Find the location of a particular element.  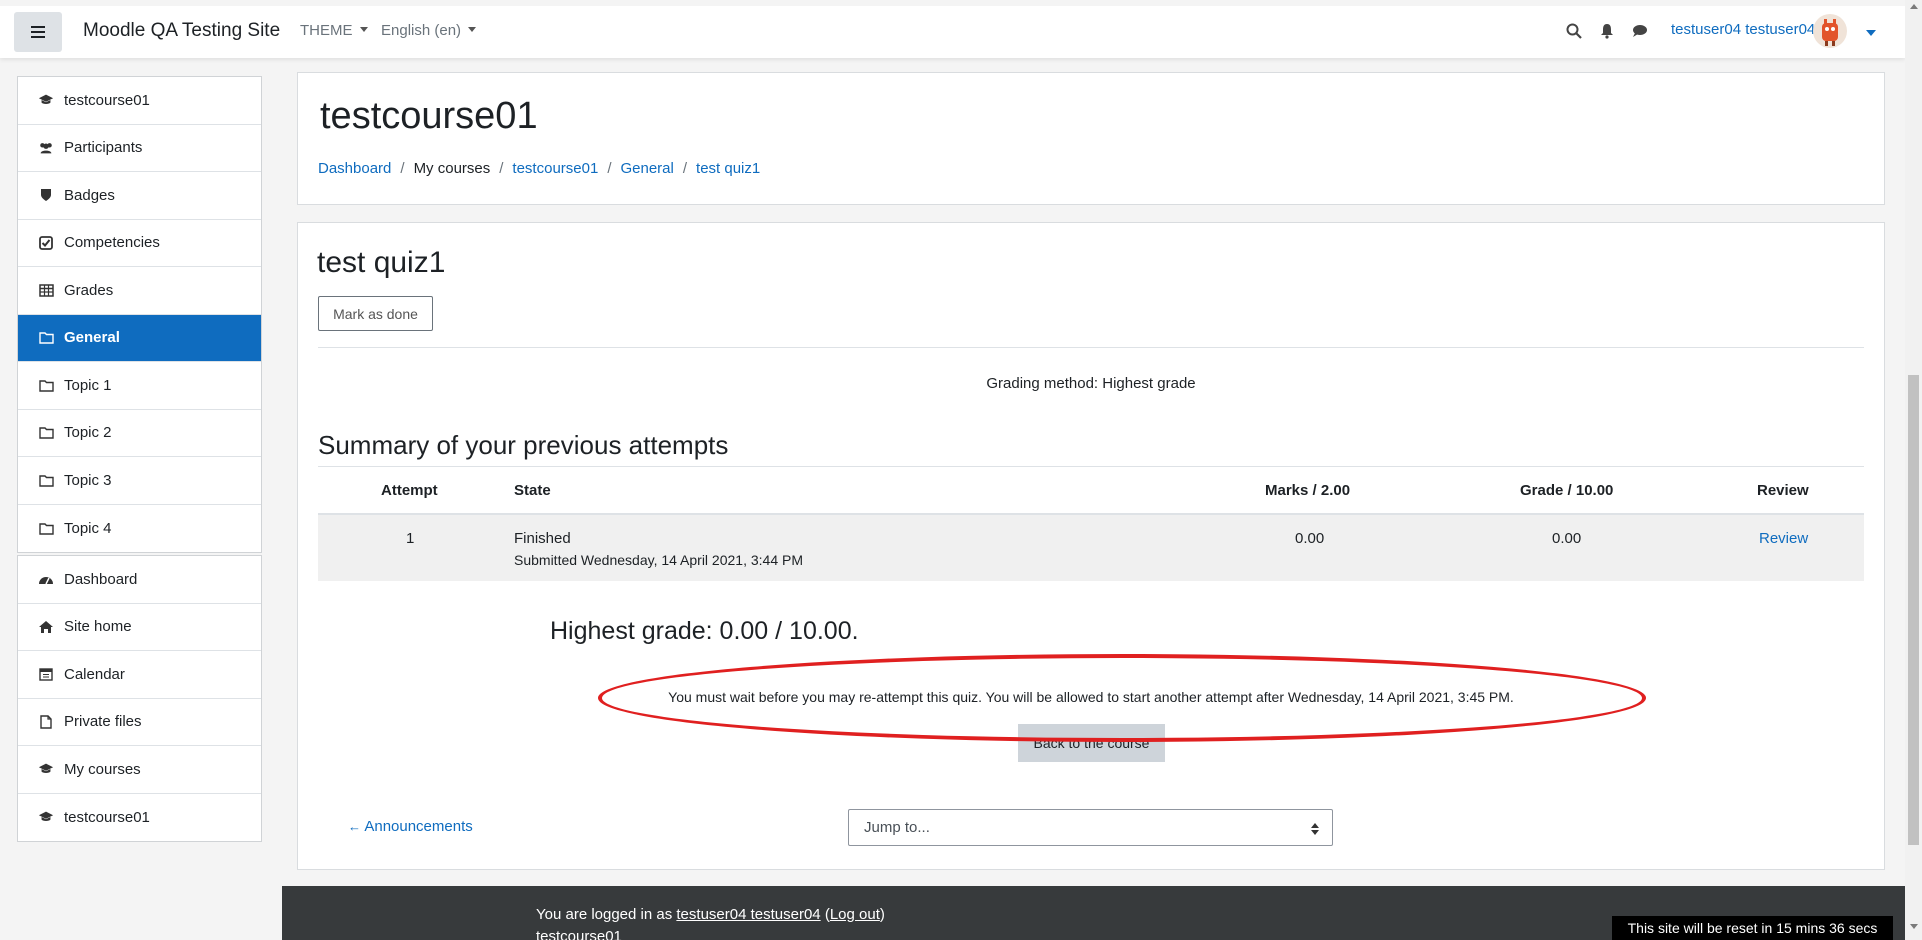

logout-link: Log out is located at coordinates (855, 914).